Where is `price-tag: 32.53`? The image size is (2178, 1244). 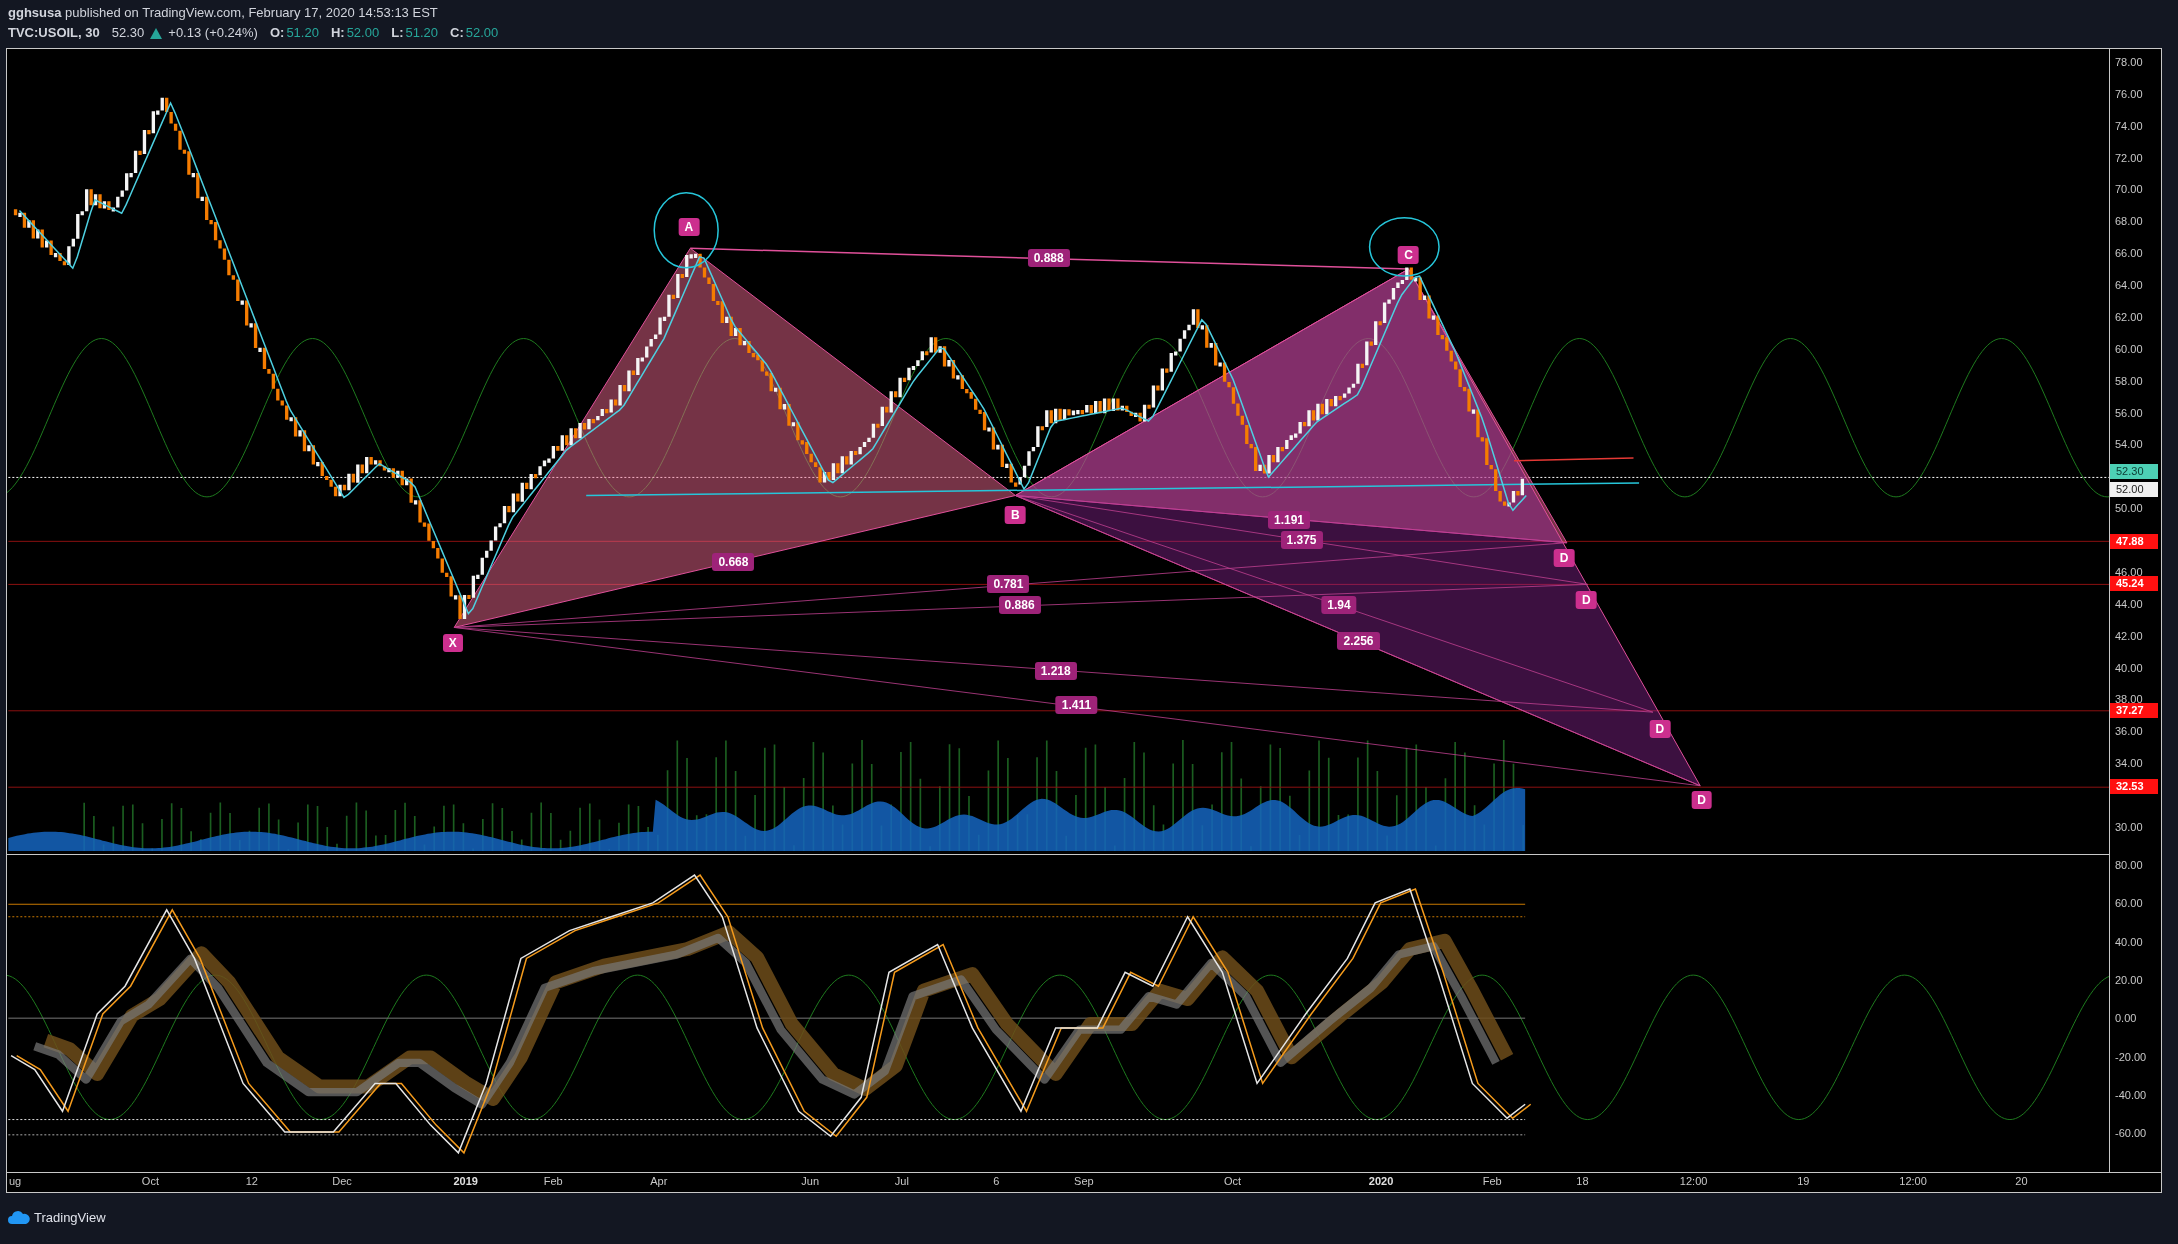 price-tag: 32.53 is located at coordinates (2134, 786).